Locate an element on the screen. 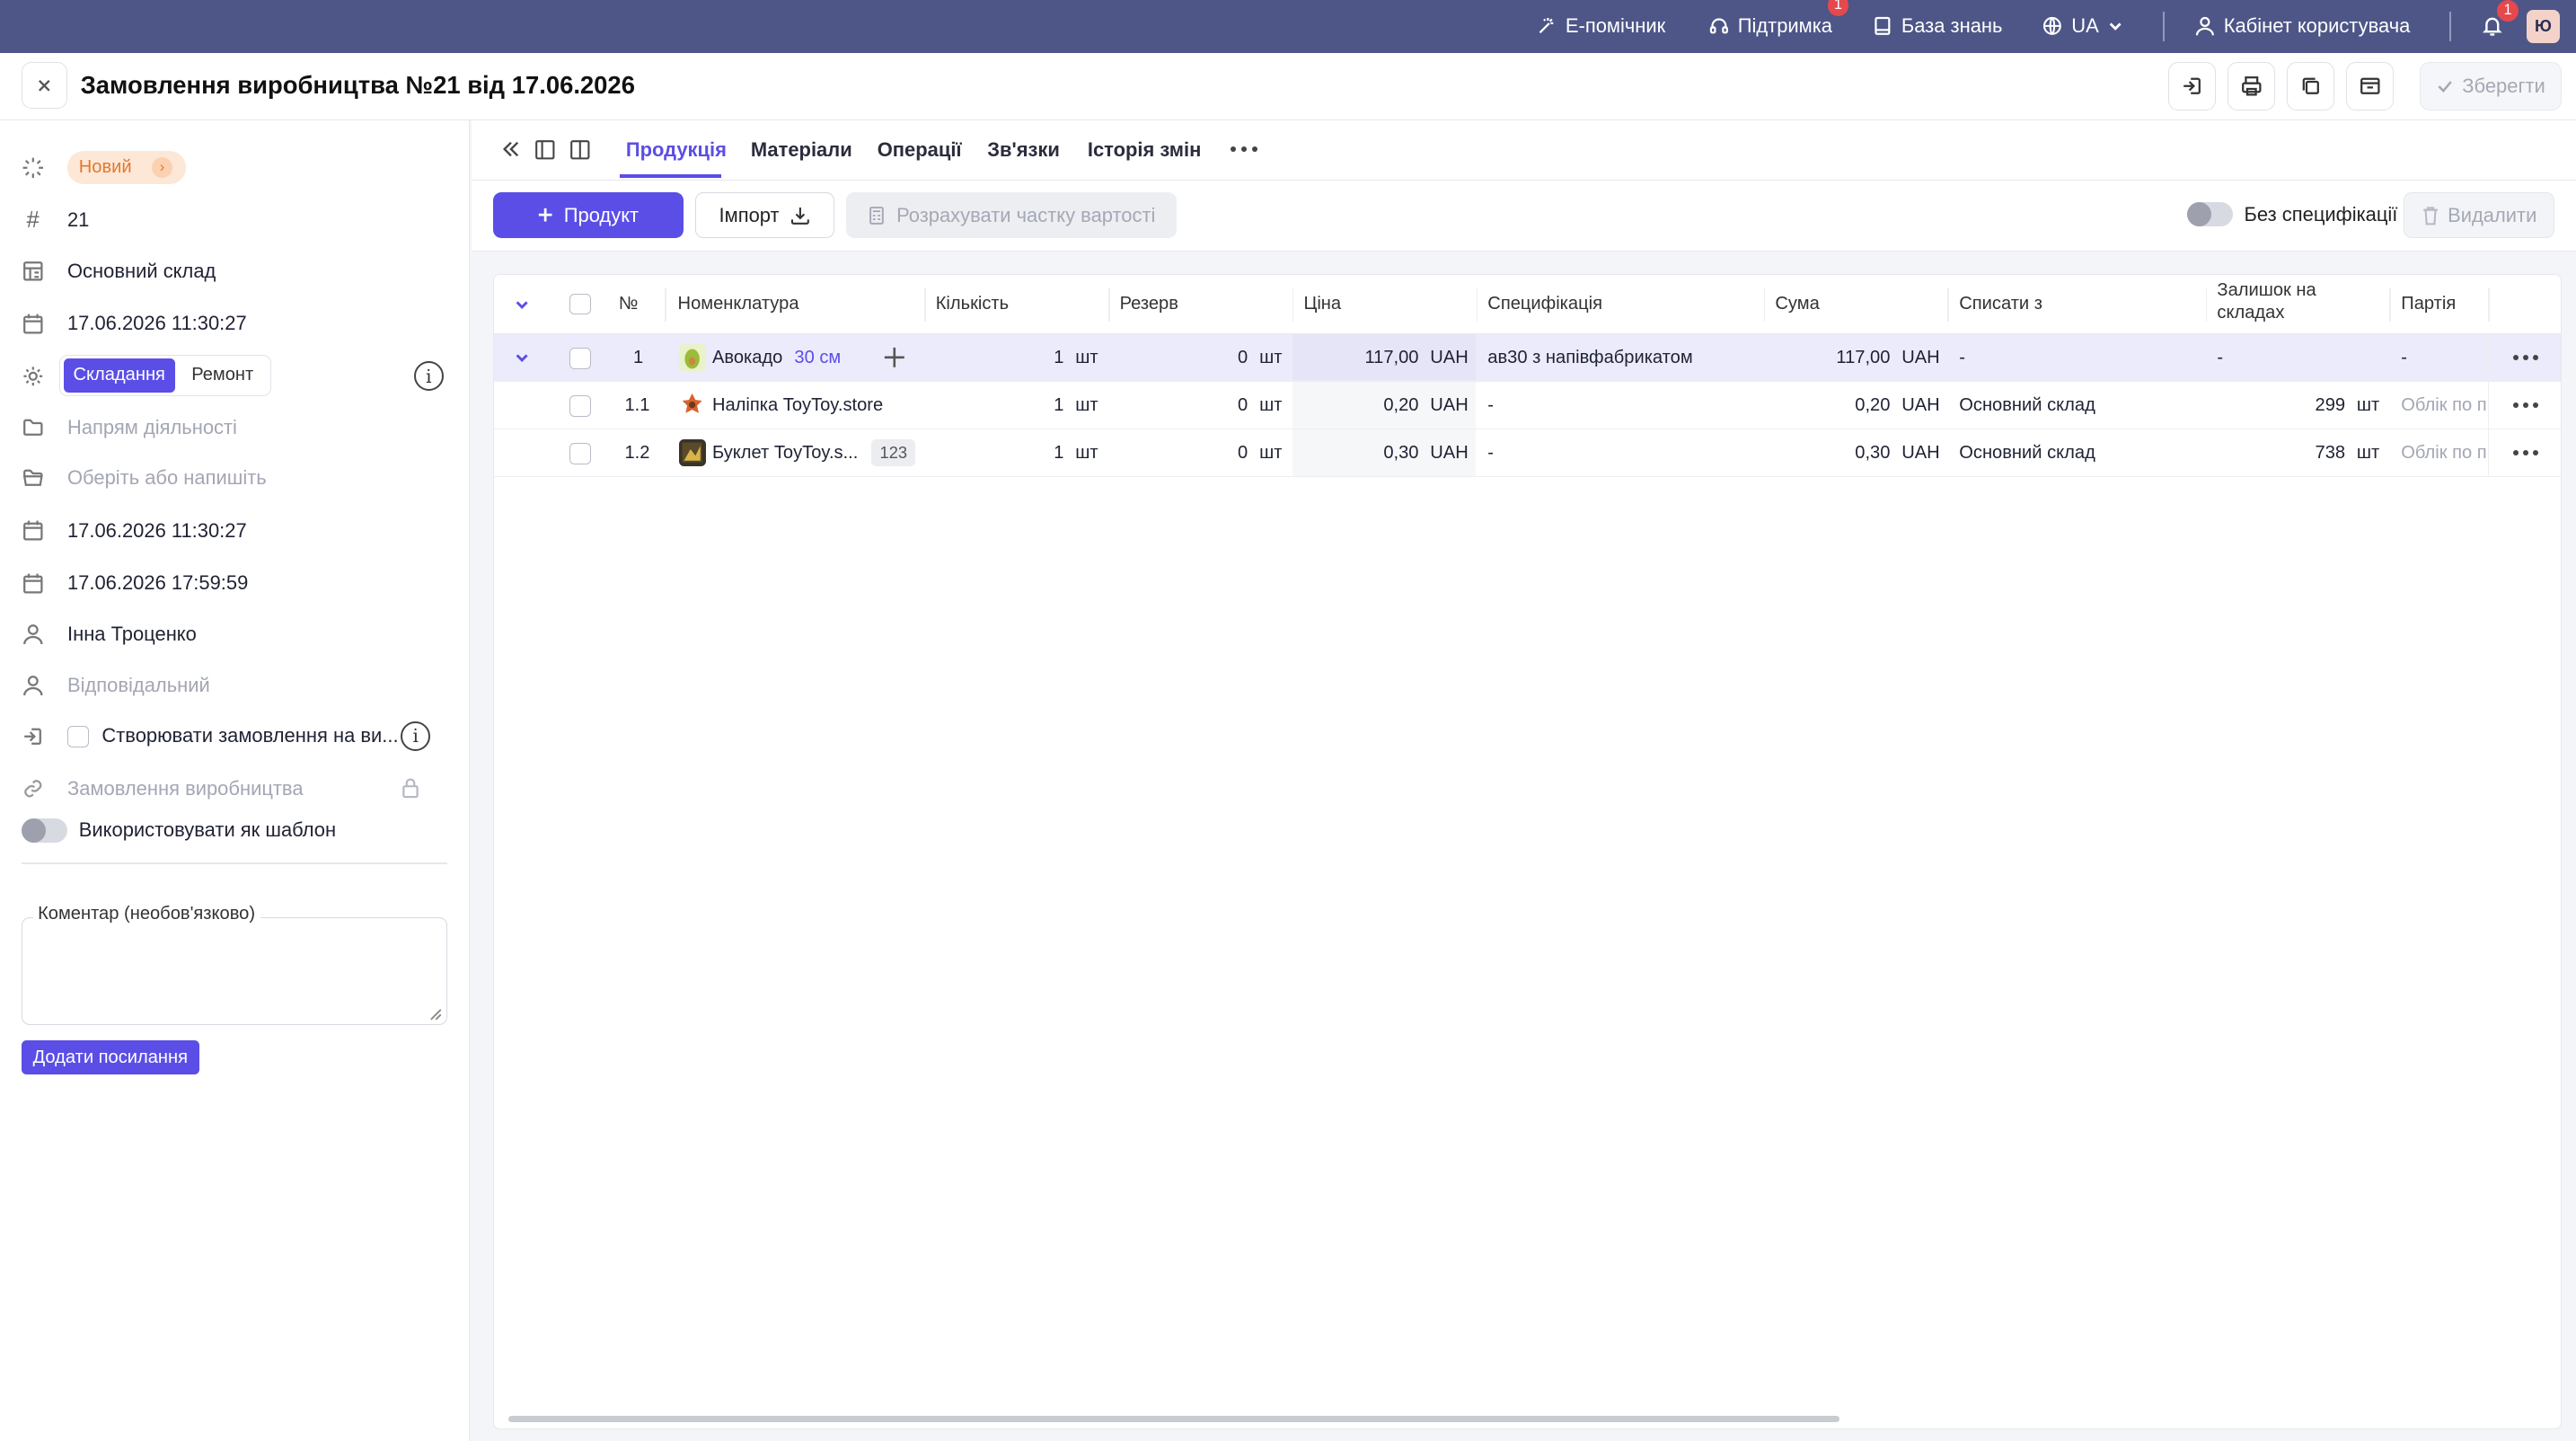 The width and height of the screenshot is (2576, 1441). header-nomenclature: Номенклатура is located at coordinates (738, 304).